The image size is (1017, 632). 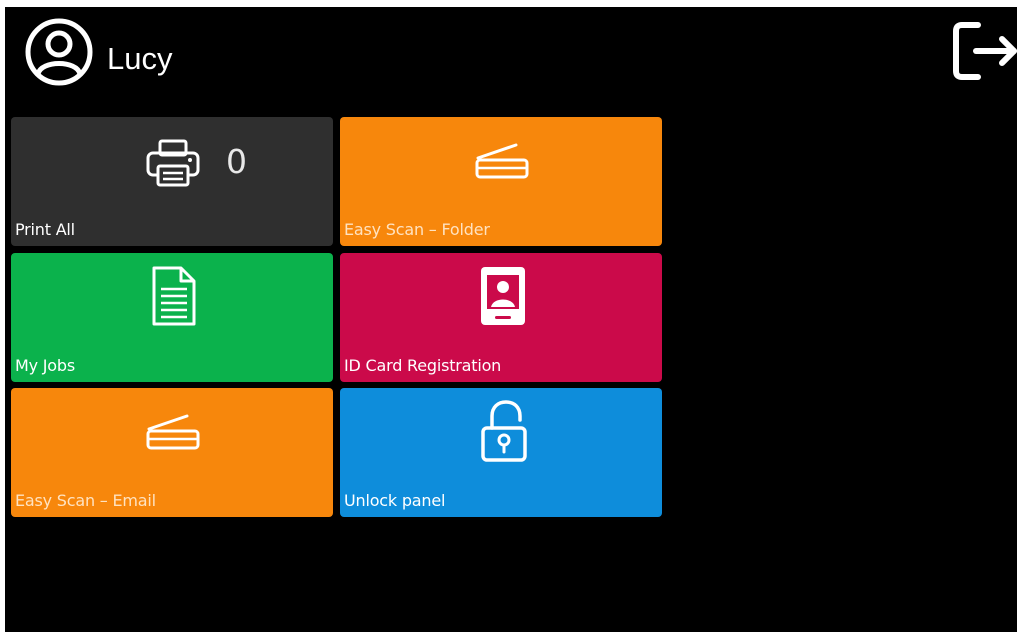 I want to click on printer-icon, so click(x=173, y=163).